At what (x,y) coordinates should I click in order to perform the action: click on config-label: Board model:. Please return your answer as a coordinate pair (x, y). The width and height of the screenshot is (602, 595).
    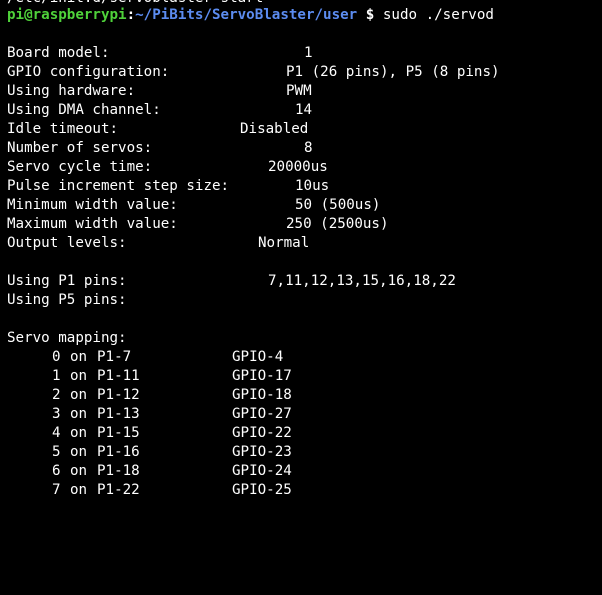
    Looking at the image, I should click on (58, 53).